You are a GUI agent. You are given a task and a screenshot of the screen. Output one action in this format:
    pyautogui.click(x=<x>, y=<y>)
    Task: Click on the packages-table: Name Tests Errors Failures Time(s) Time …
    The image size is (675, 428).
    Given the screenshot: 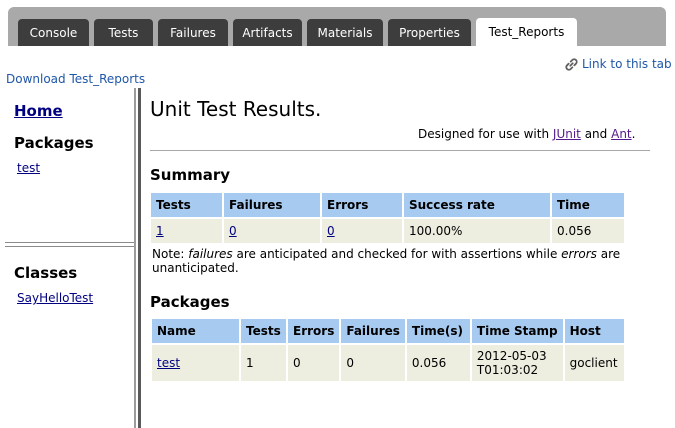 What is the action you would take?
    pyautogui.click(x=388, y=350)
    